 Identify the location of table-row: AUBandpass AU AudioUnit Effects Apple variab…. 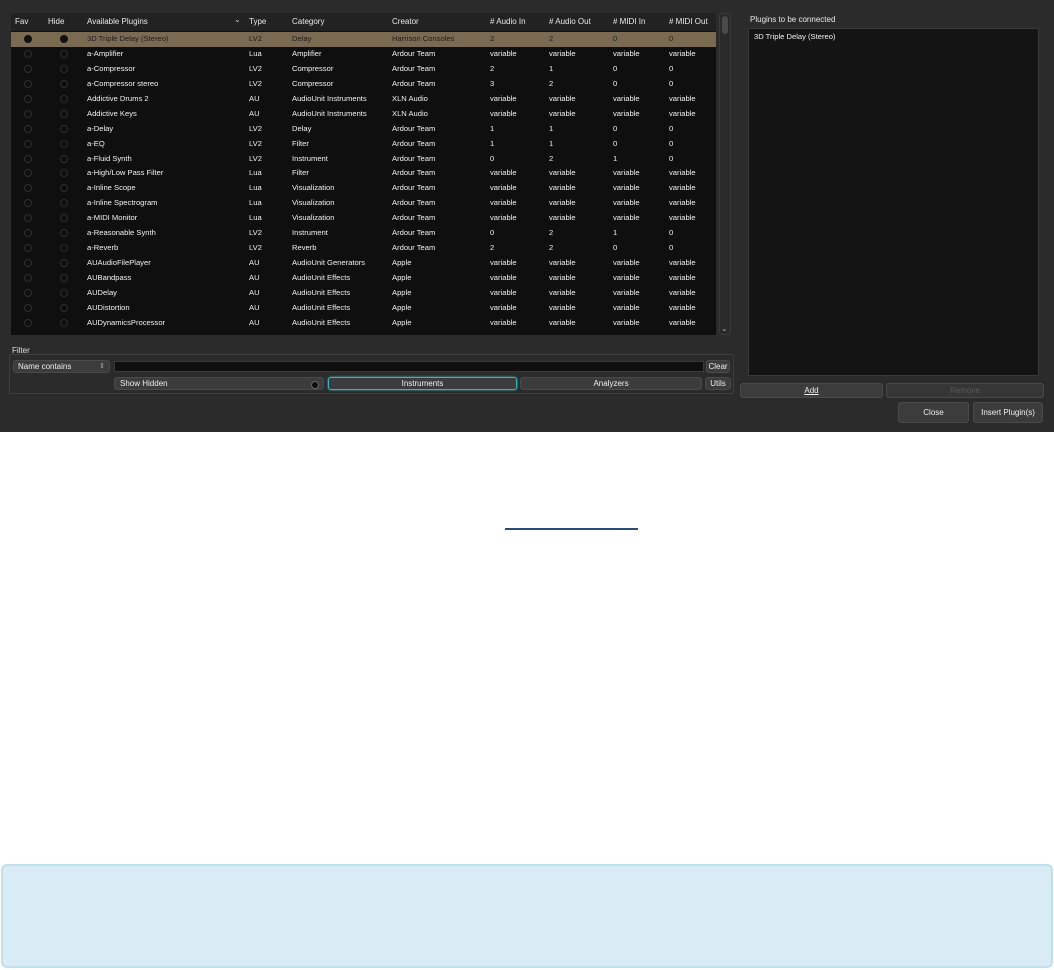
(363, 278).